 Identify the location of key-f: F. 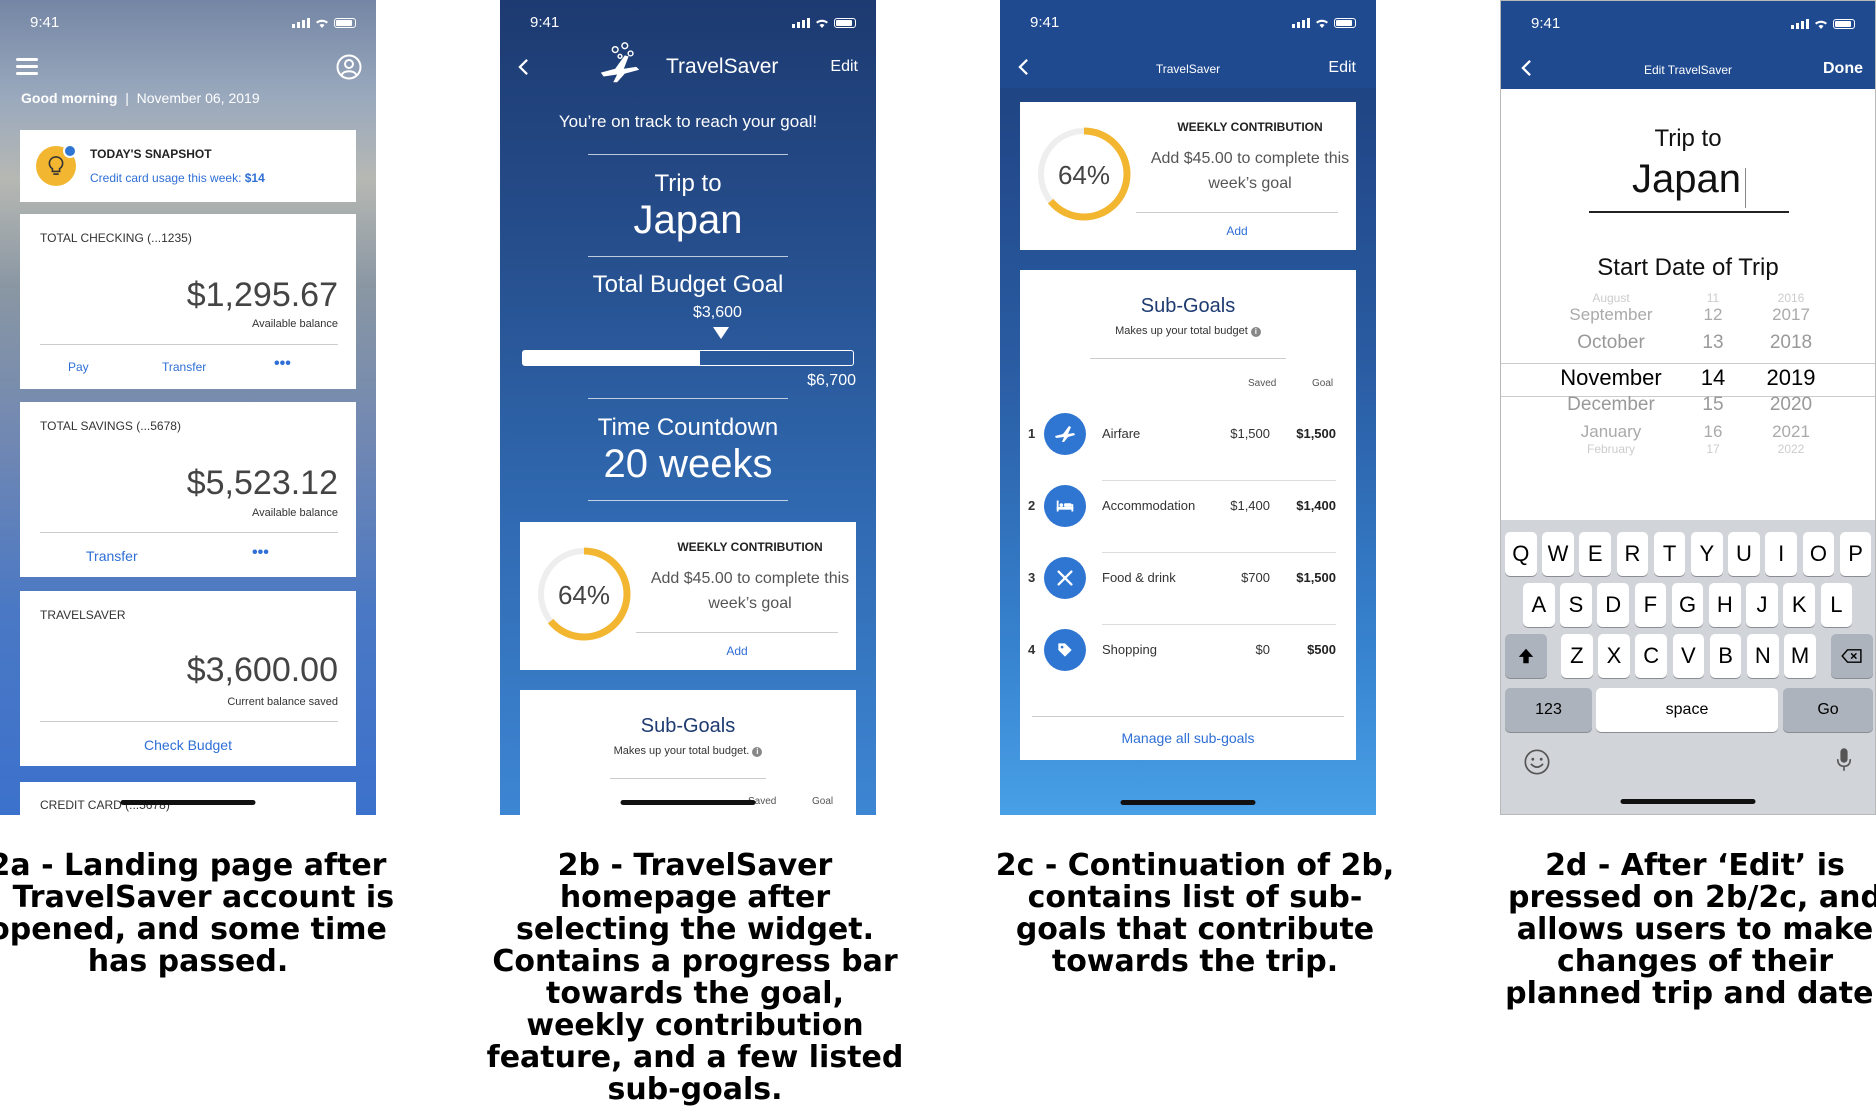
(1650, 605).